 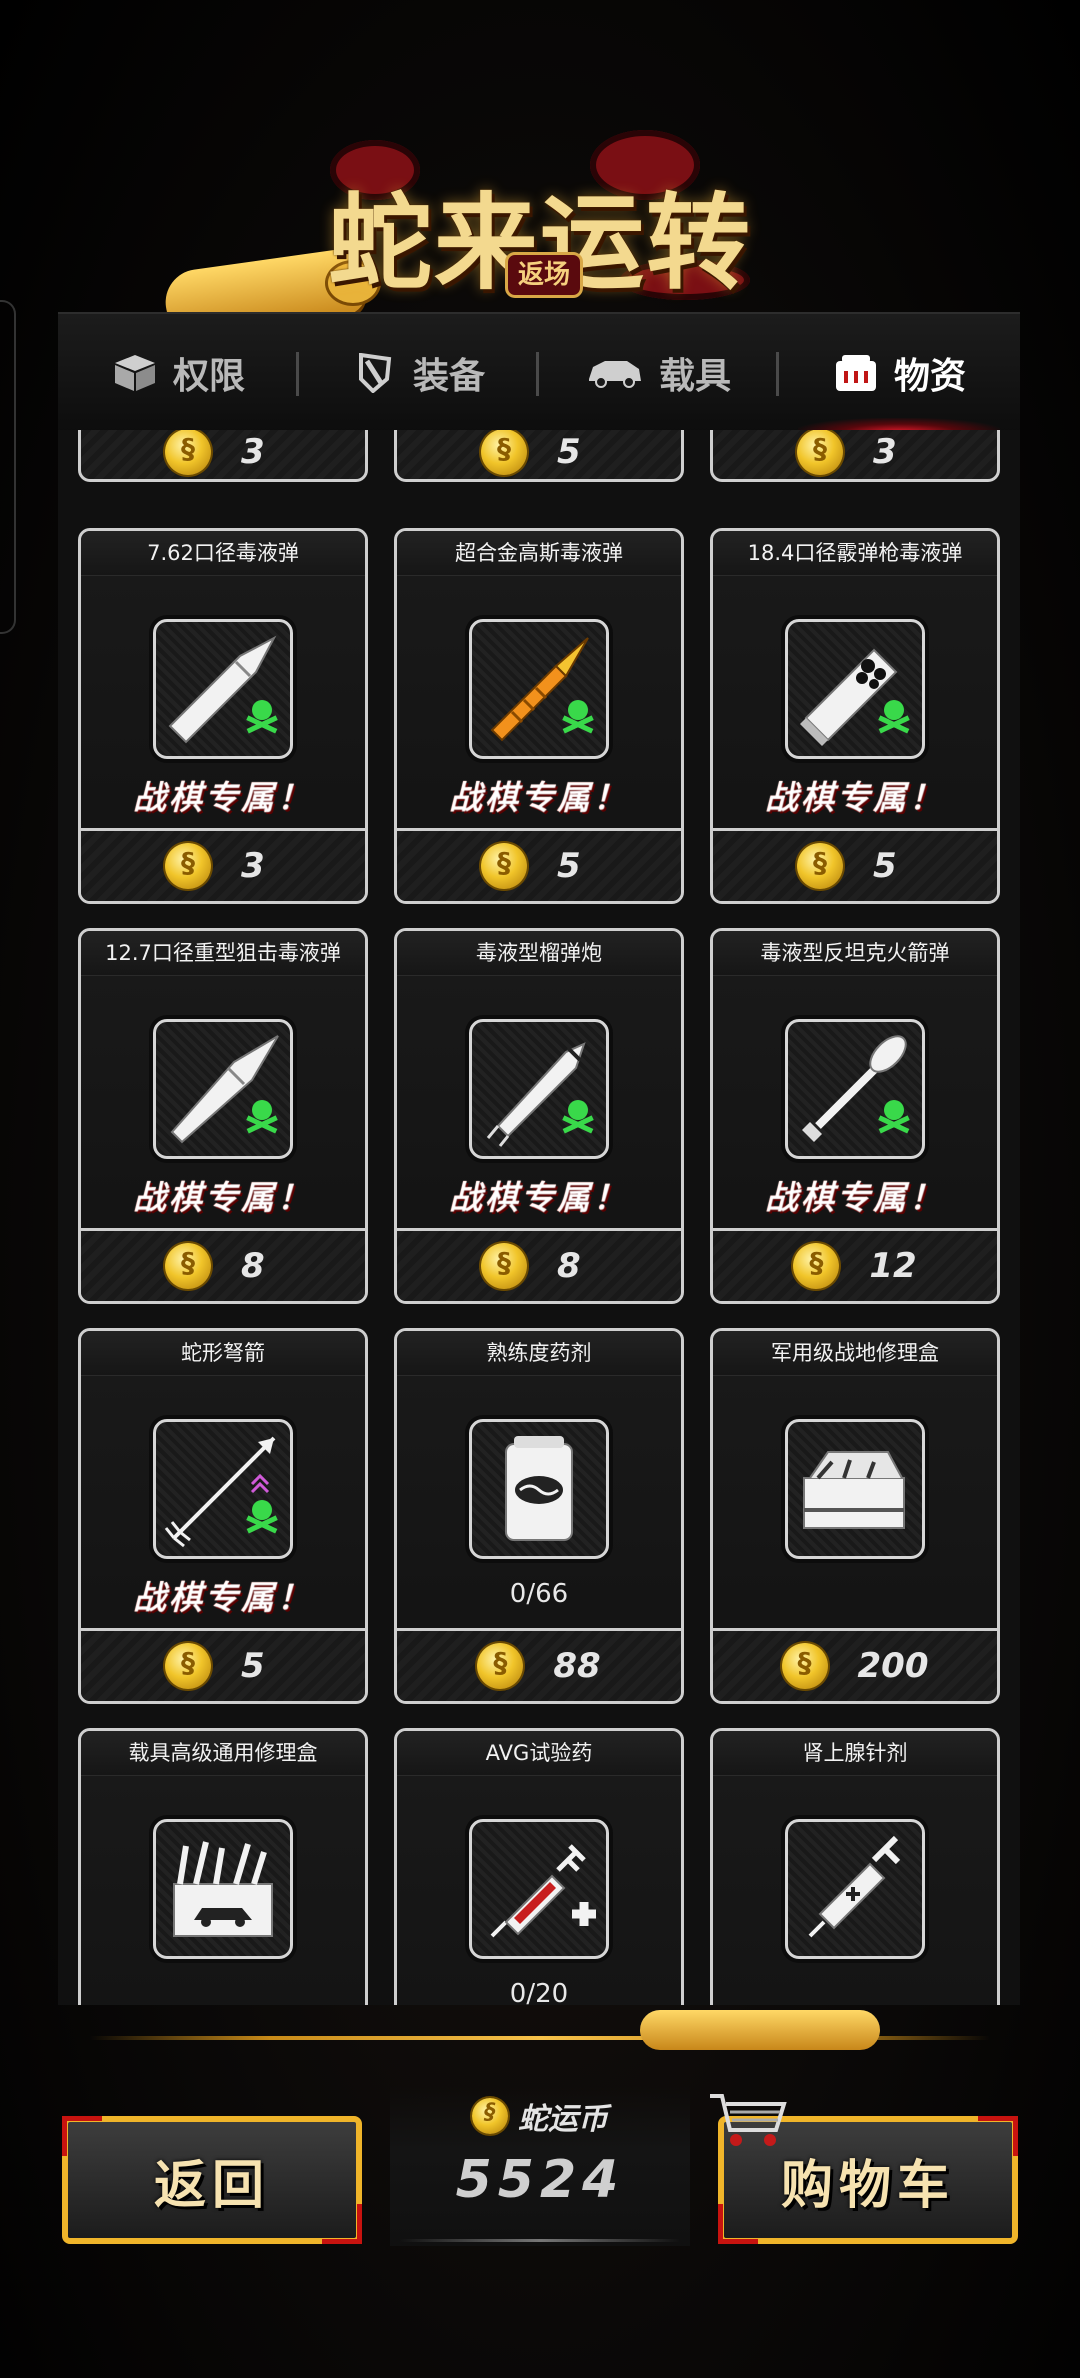 I want to click on item-price: 200, so click(x=893, y=1666).